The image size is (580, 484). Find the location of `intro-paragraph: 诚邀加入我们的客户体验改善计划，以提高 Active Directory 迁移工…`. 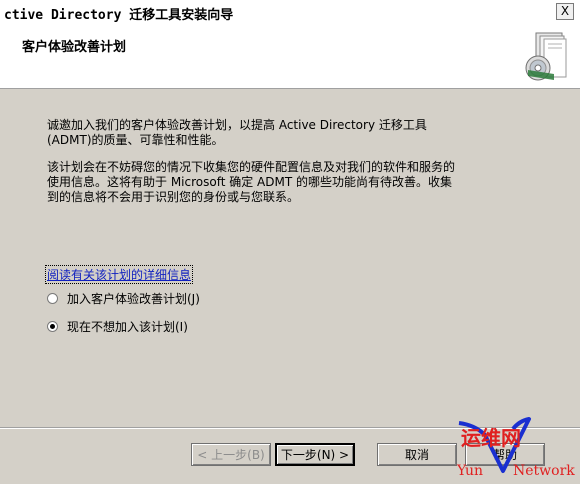

intro-paragraph: 诚邀加入我们的客户体验改善计划，以提高 Active Directory 迁移工… is located at coordinates (287, 133).